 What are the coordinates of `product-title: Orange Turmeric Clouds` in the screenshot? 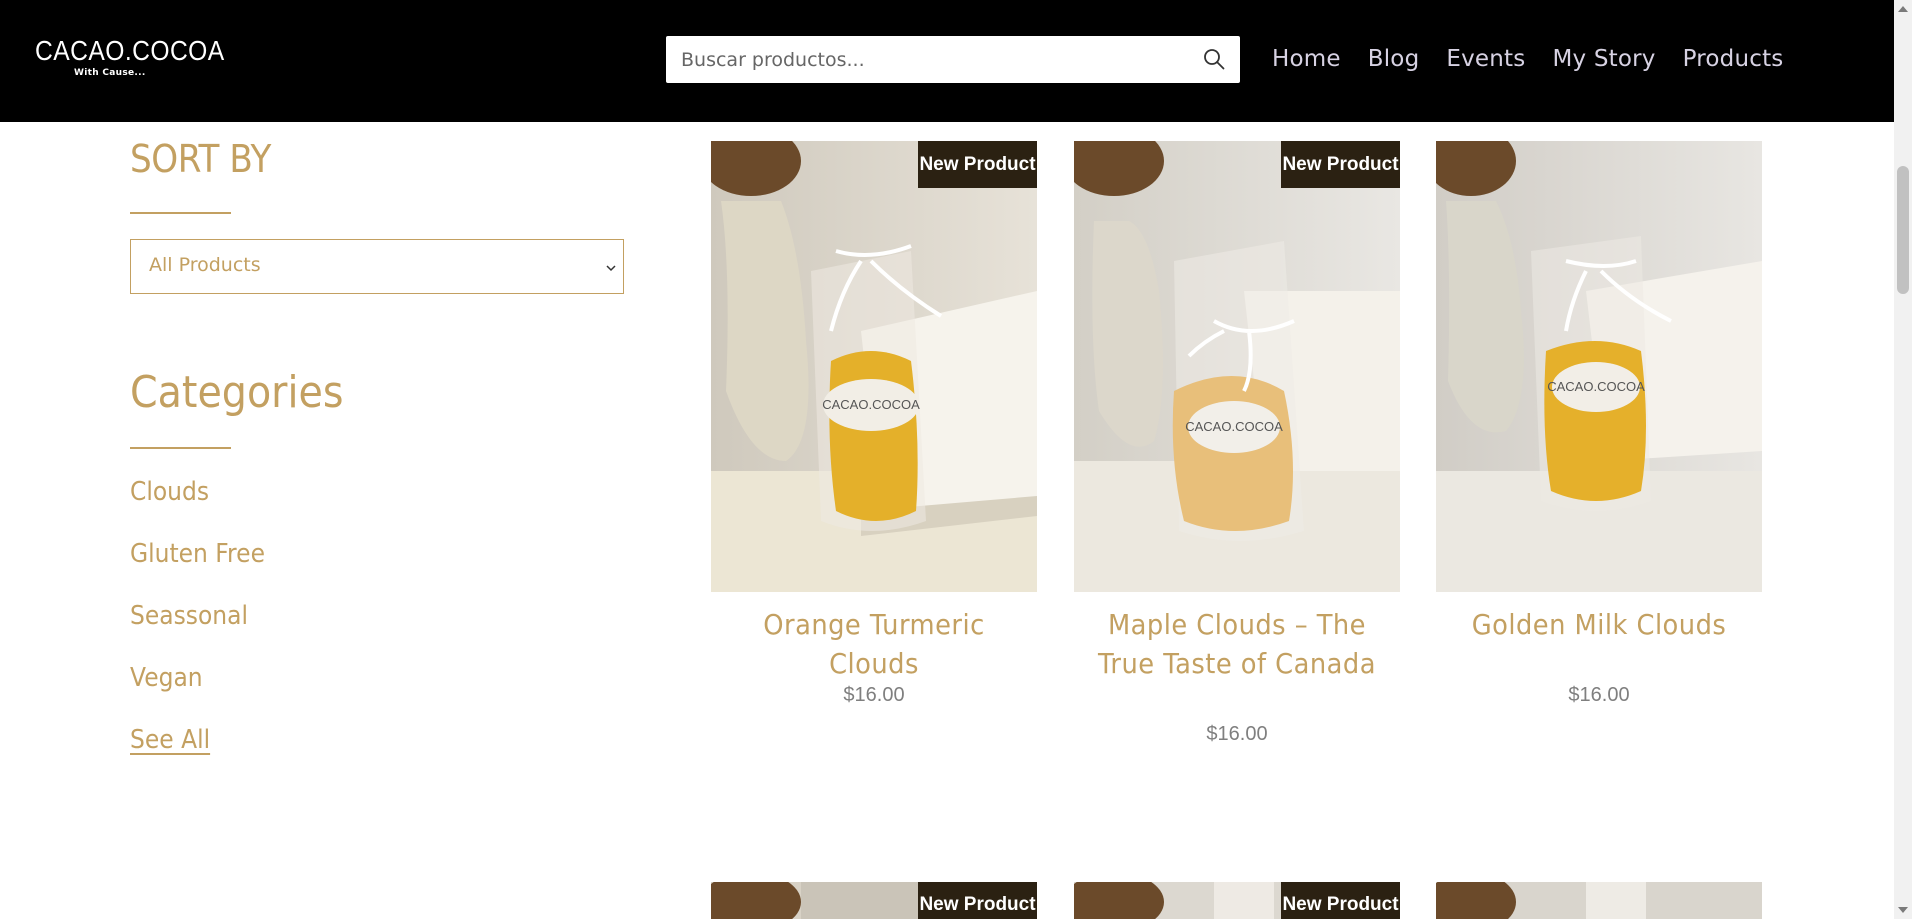 It's located at (874, 644).